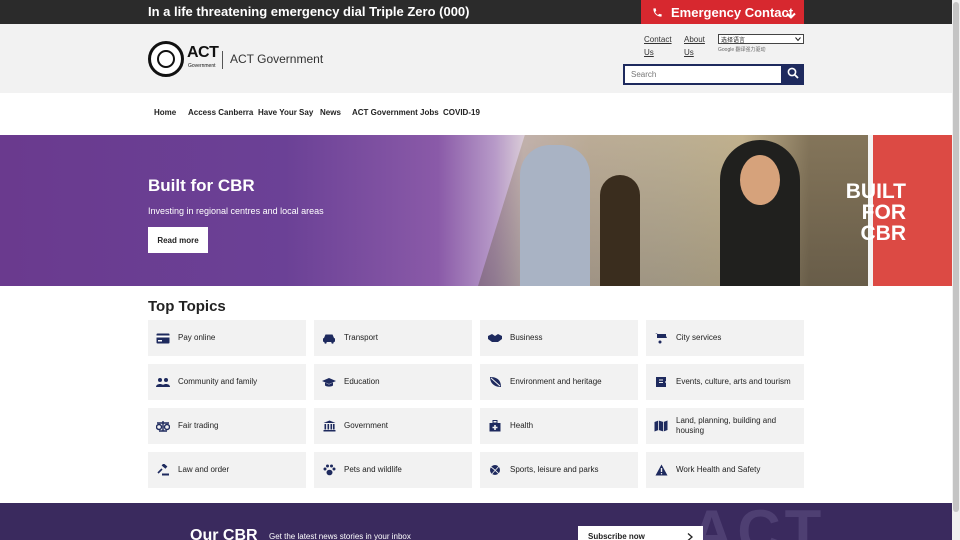 The image size is (960, 540). What do you see at coordinates (725, 338) in the screenshot?
I see `topic-city-services: City services` at bounding box center [725, 338].